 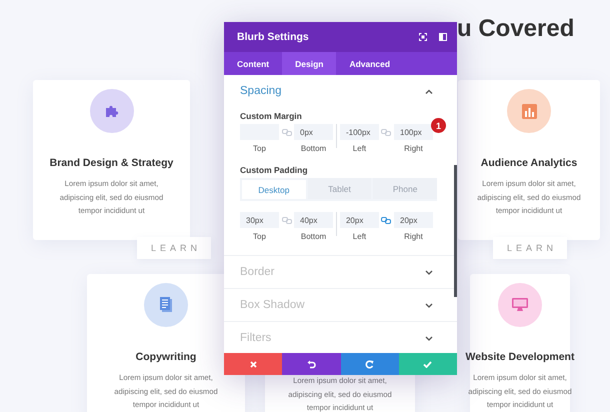 What do you see at coordinates (314, 132) in the screenshot?
I see `input-field: 0px` at bounding box center [314, 132].